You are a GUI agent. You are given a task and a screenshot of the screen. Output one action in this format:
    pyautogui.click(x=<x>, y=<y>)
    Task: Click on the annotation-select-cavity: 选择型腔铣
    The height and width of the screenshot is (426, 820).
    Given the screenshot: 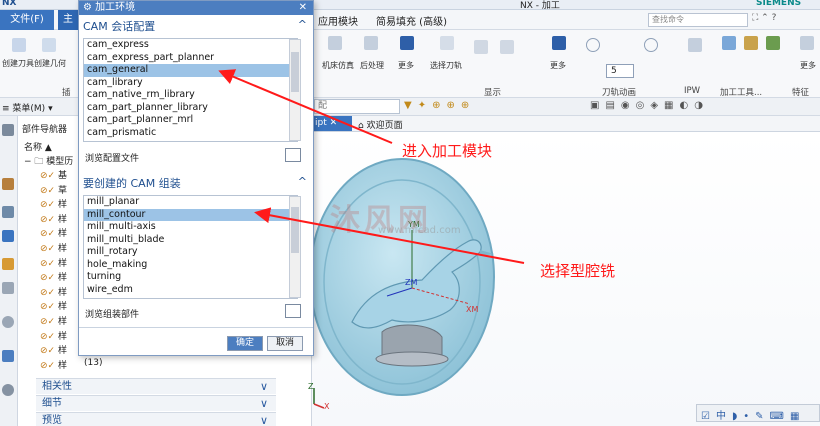 What is the action you would take?
    pyautogui.click(x=578, y=271)
    